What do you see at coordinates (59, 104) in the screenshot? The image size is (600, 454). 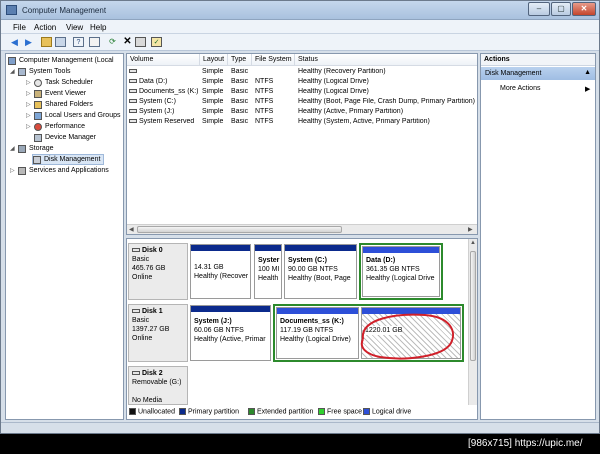 I see `tree-node-shared-folders: ▷ Shared Folders` at bounding box center [59, 104].